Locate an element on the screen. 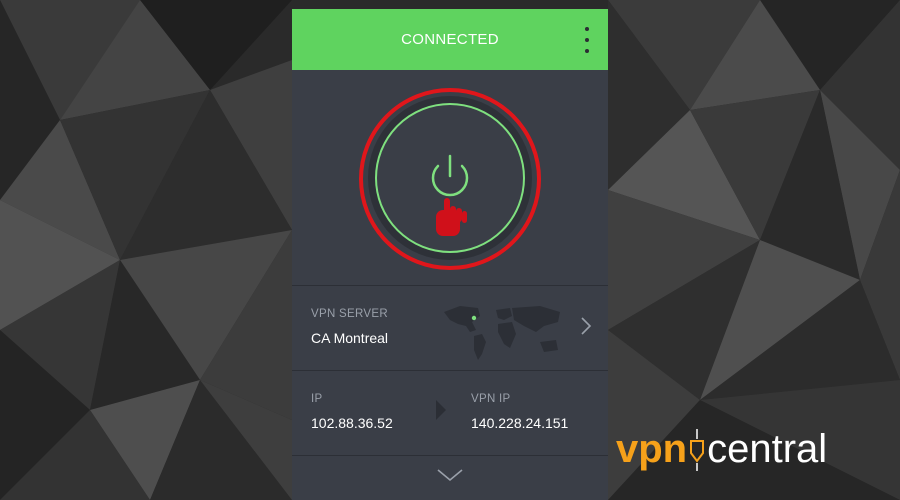  ip-row: IP 102.88.36.52 VPN IP 140.228.24.151 is located at coordinates (450, 413).